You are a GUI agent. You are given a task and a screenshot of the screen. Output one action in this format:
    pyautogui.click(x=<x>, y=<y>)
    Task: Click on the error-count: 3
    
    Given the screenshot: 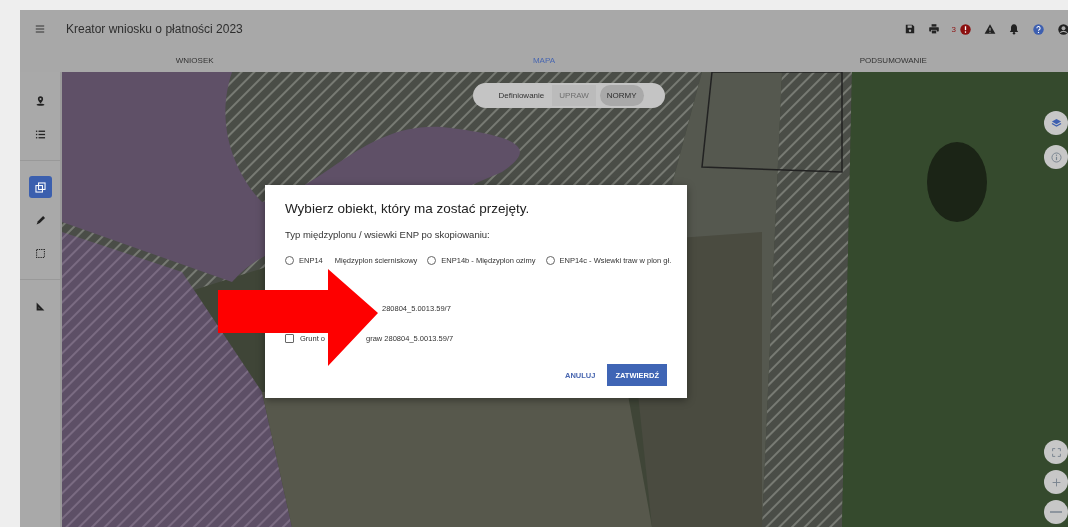 What is the action you would take?
    pyautogui.click(x=953, y=29)
    